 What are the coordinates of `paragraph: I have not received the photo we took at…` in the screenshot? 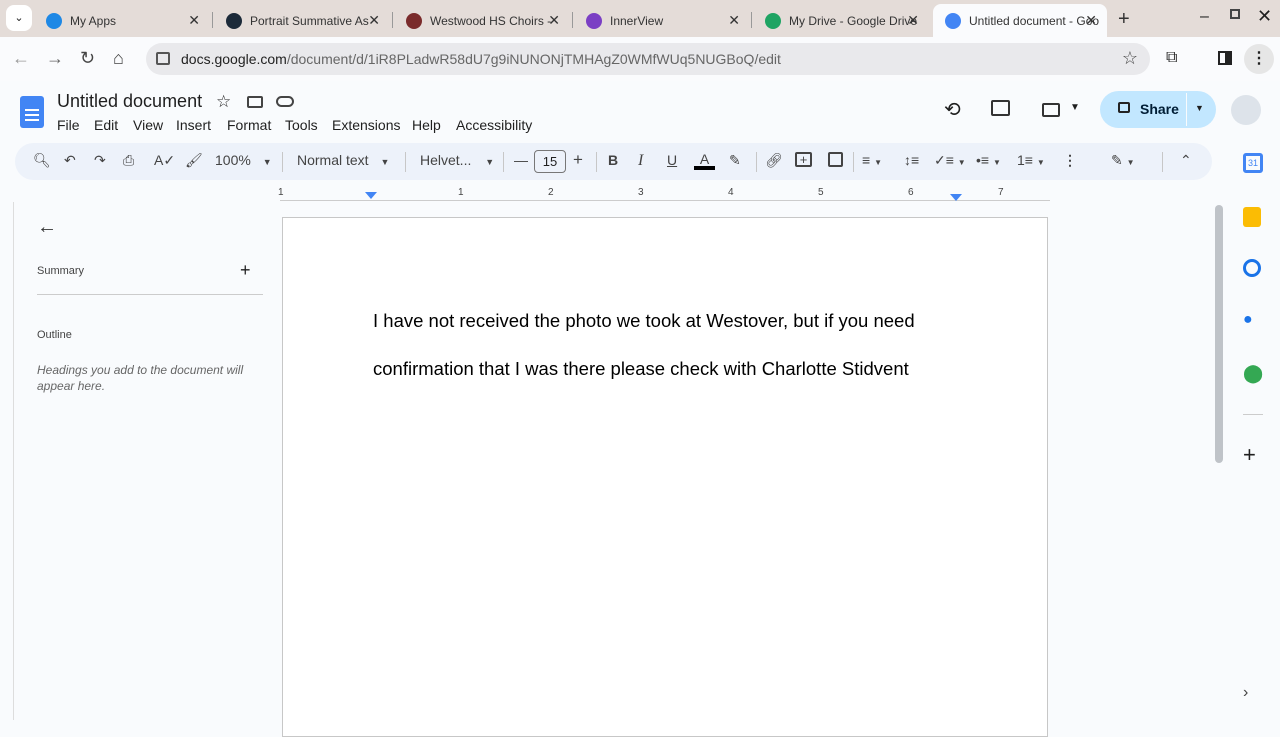 It's located at (644, 321).